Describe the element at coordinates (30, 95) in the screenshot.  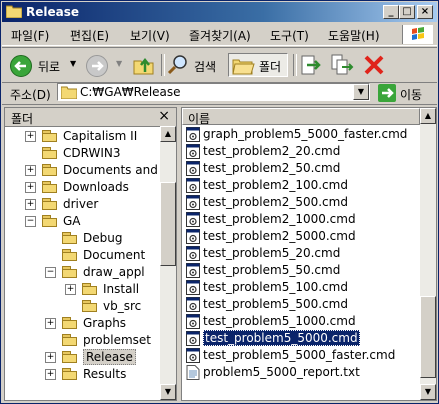
I see `address-label: 주소(D)` at that location.